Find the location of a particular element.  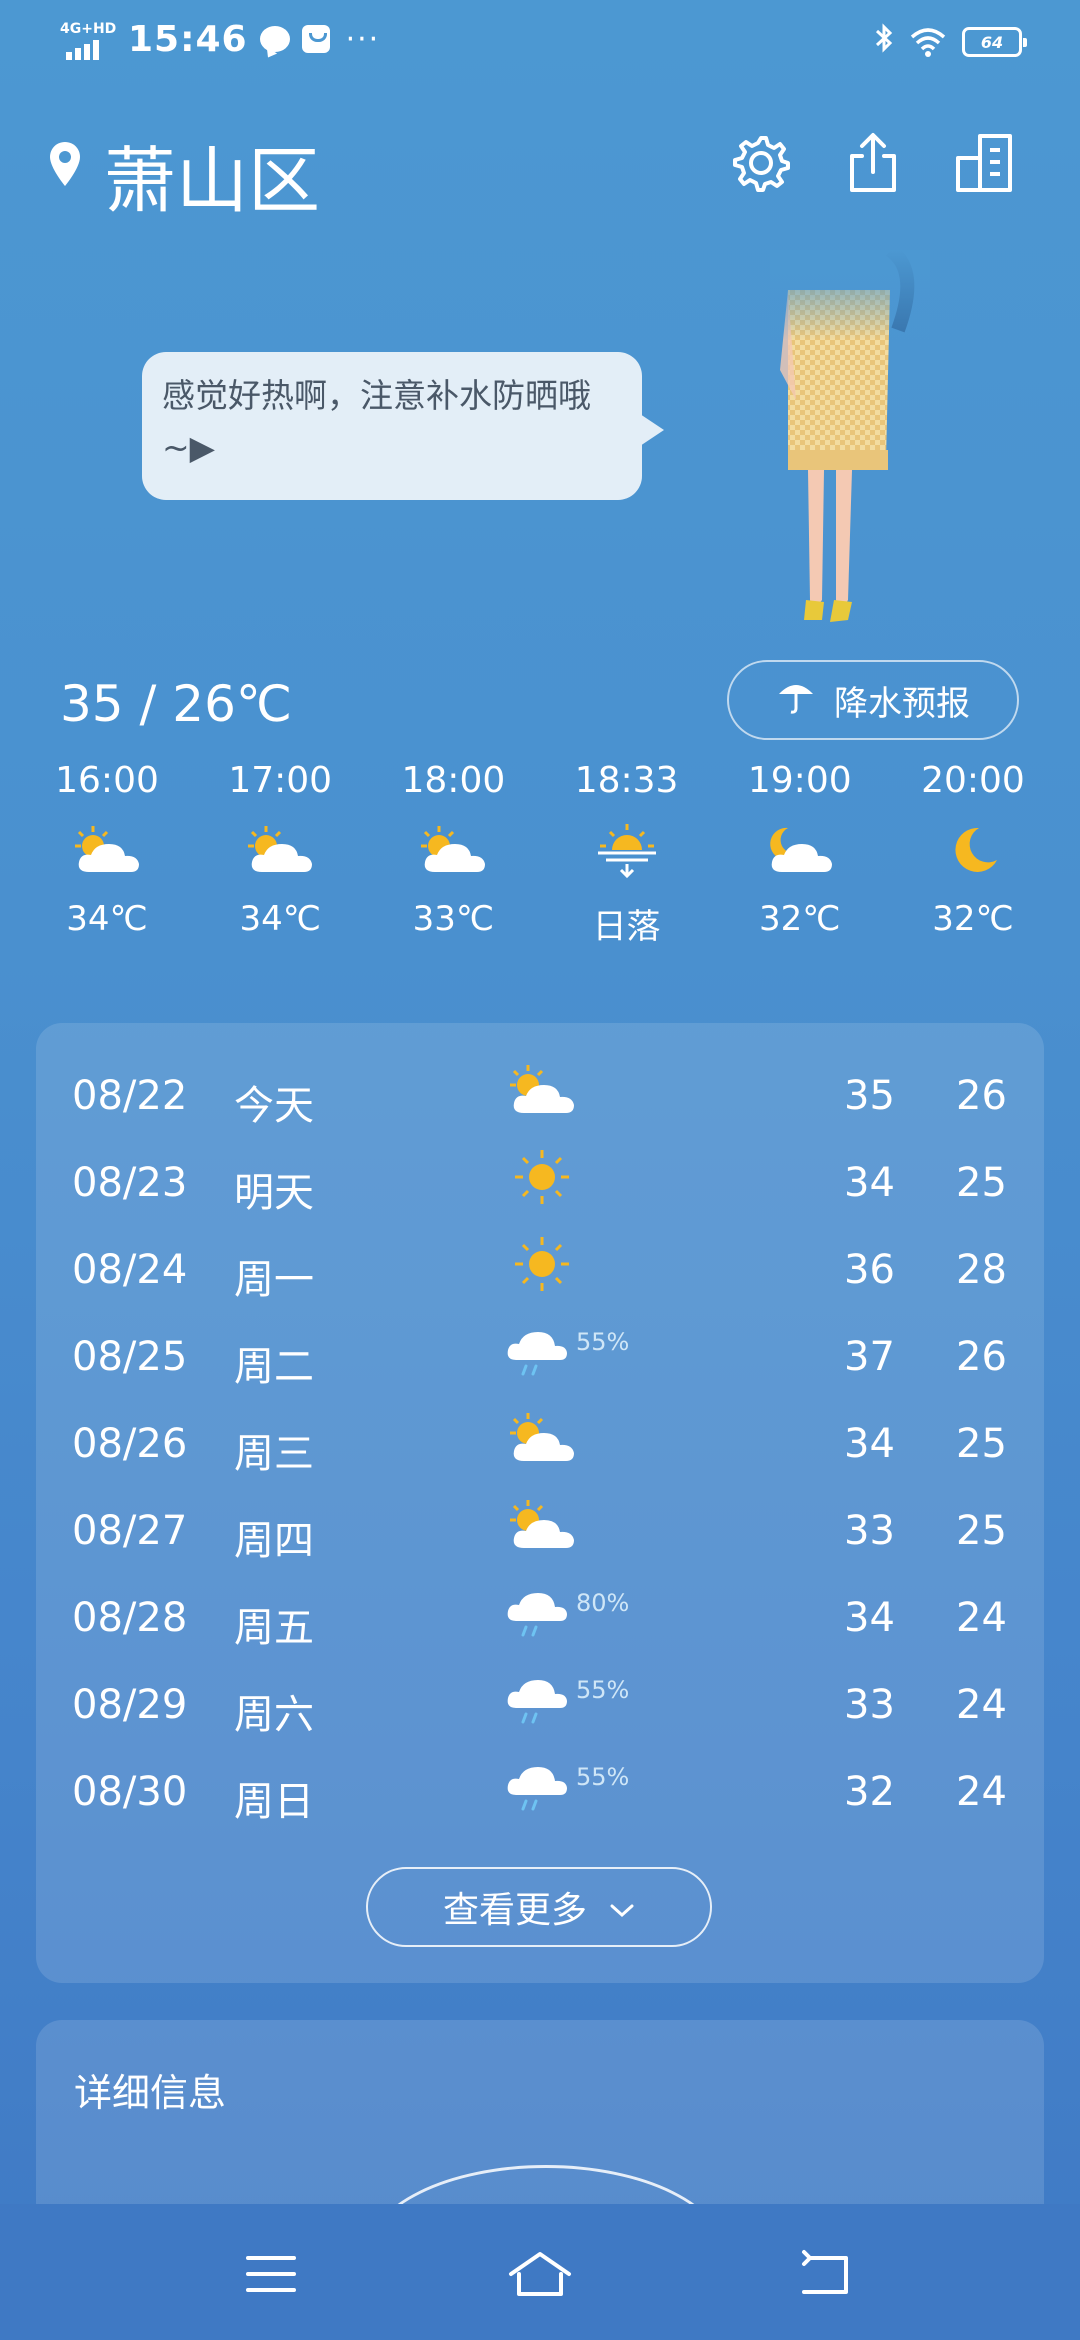

hourly-item: 18:00 33℃ is located at coordinates (453, 854).